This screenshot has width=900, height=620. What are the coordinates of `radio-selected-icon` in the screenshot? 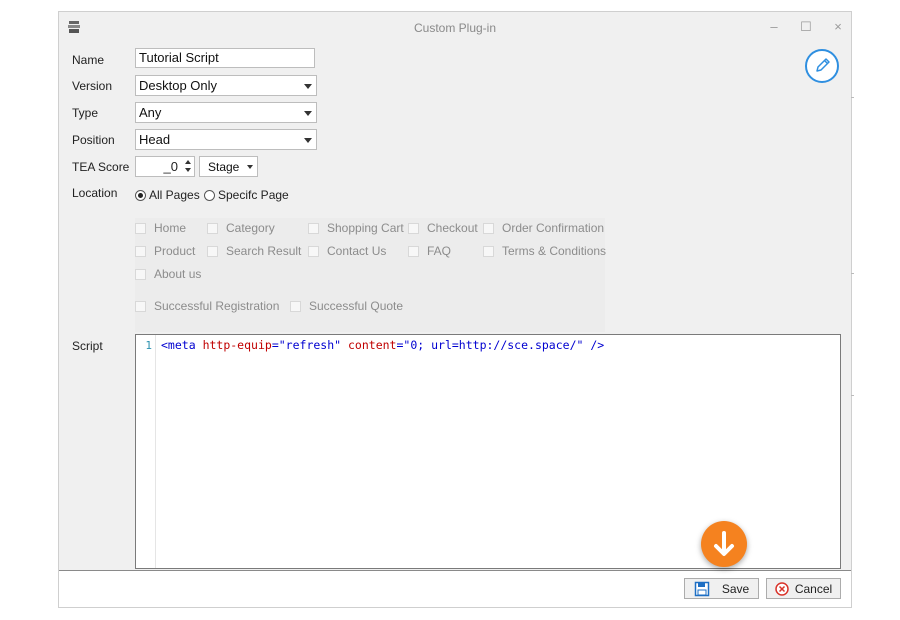 It's located at (140, 195).